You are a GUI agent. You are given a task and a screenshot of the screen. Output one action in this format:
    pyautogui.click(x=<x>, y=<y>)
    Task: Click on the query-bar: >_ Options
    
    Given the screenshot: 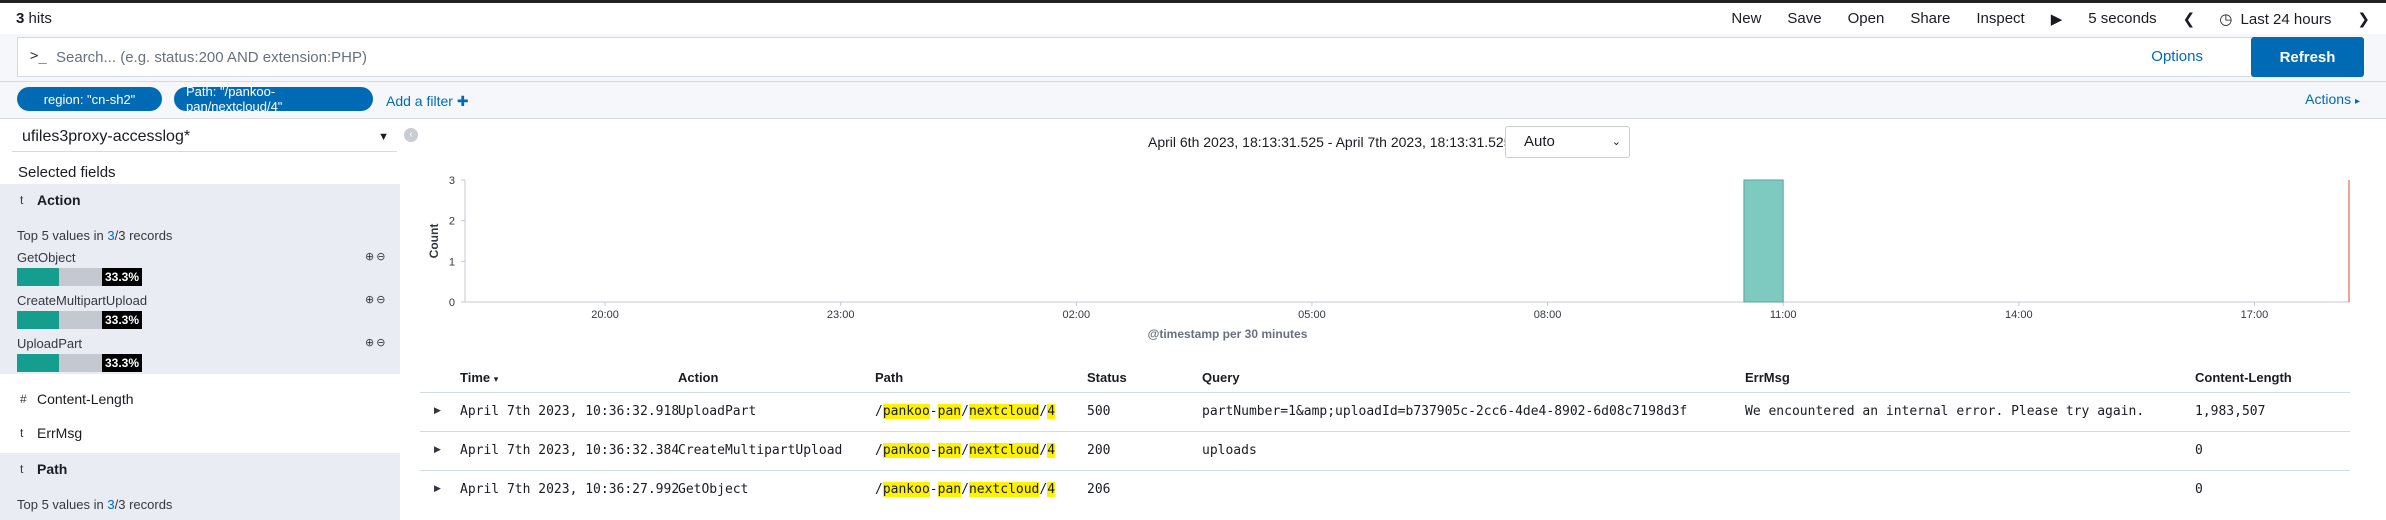 What is the action you would take?
    pyautogui.click(x=1185, y=57)
    